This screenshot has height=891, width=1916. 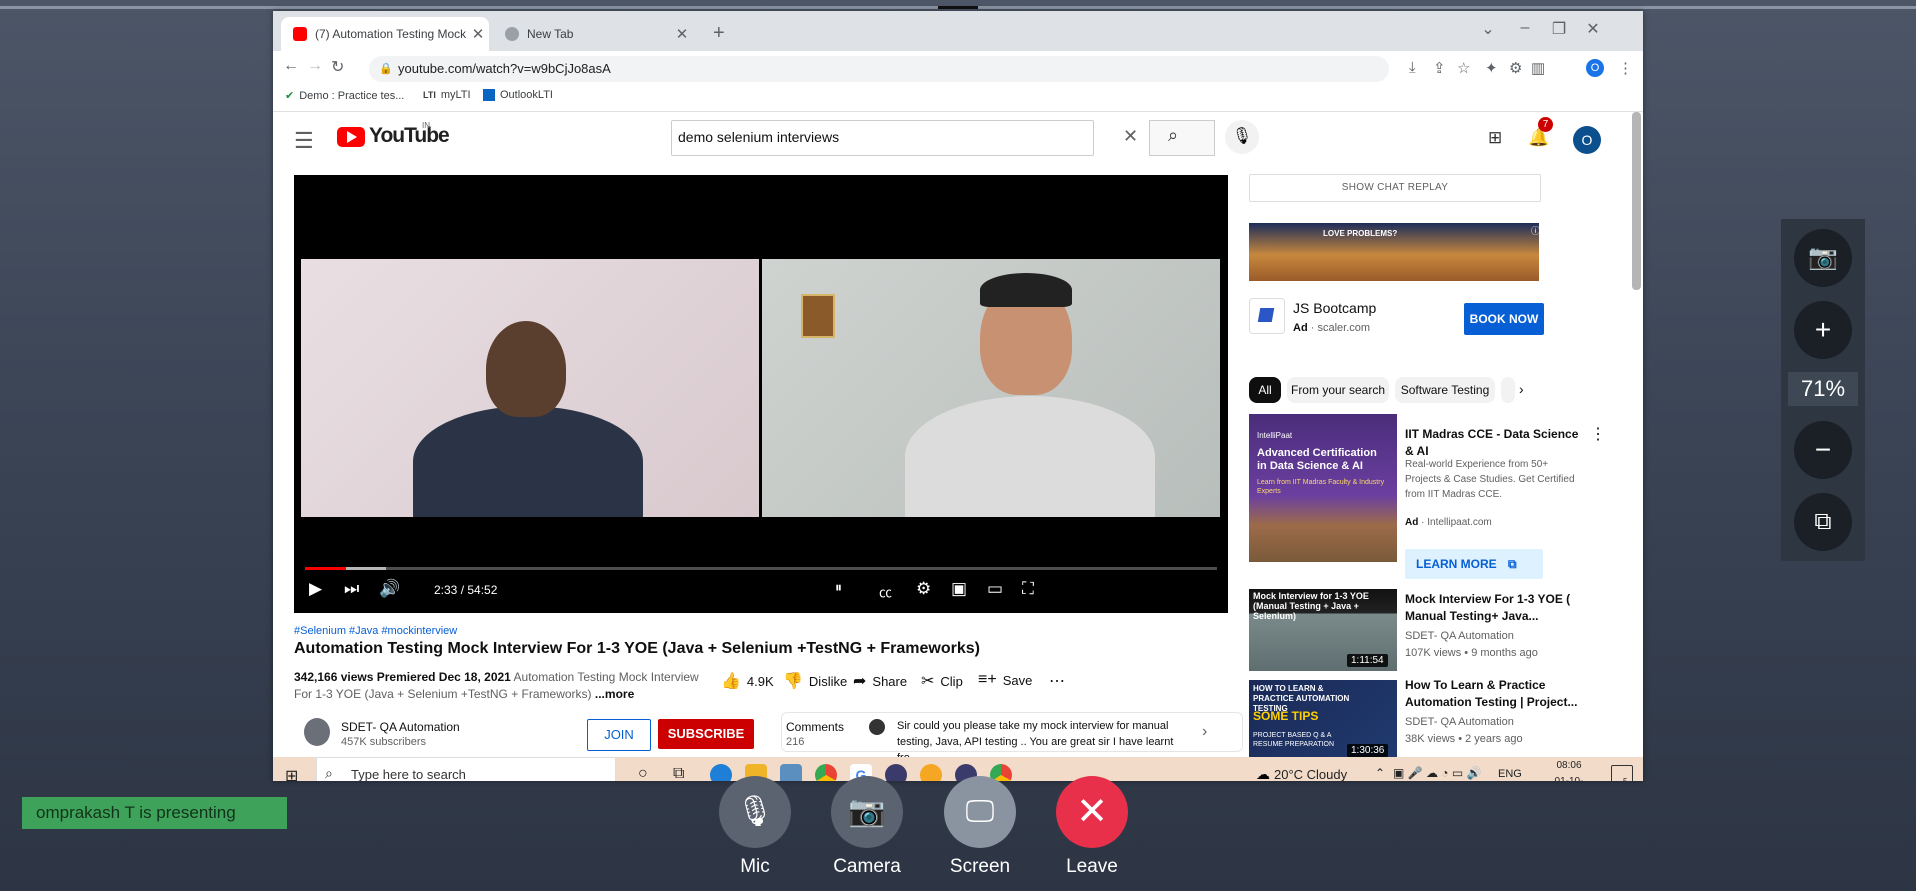 I want to click on youtube-wordmark: YouTube, so click(x=409, y=136).